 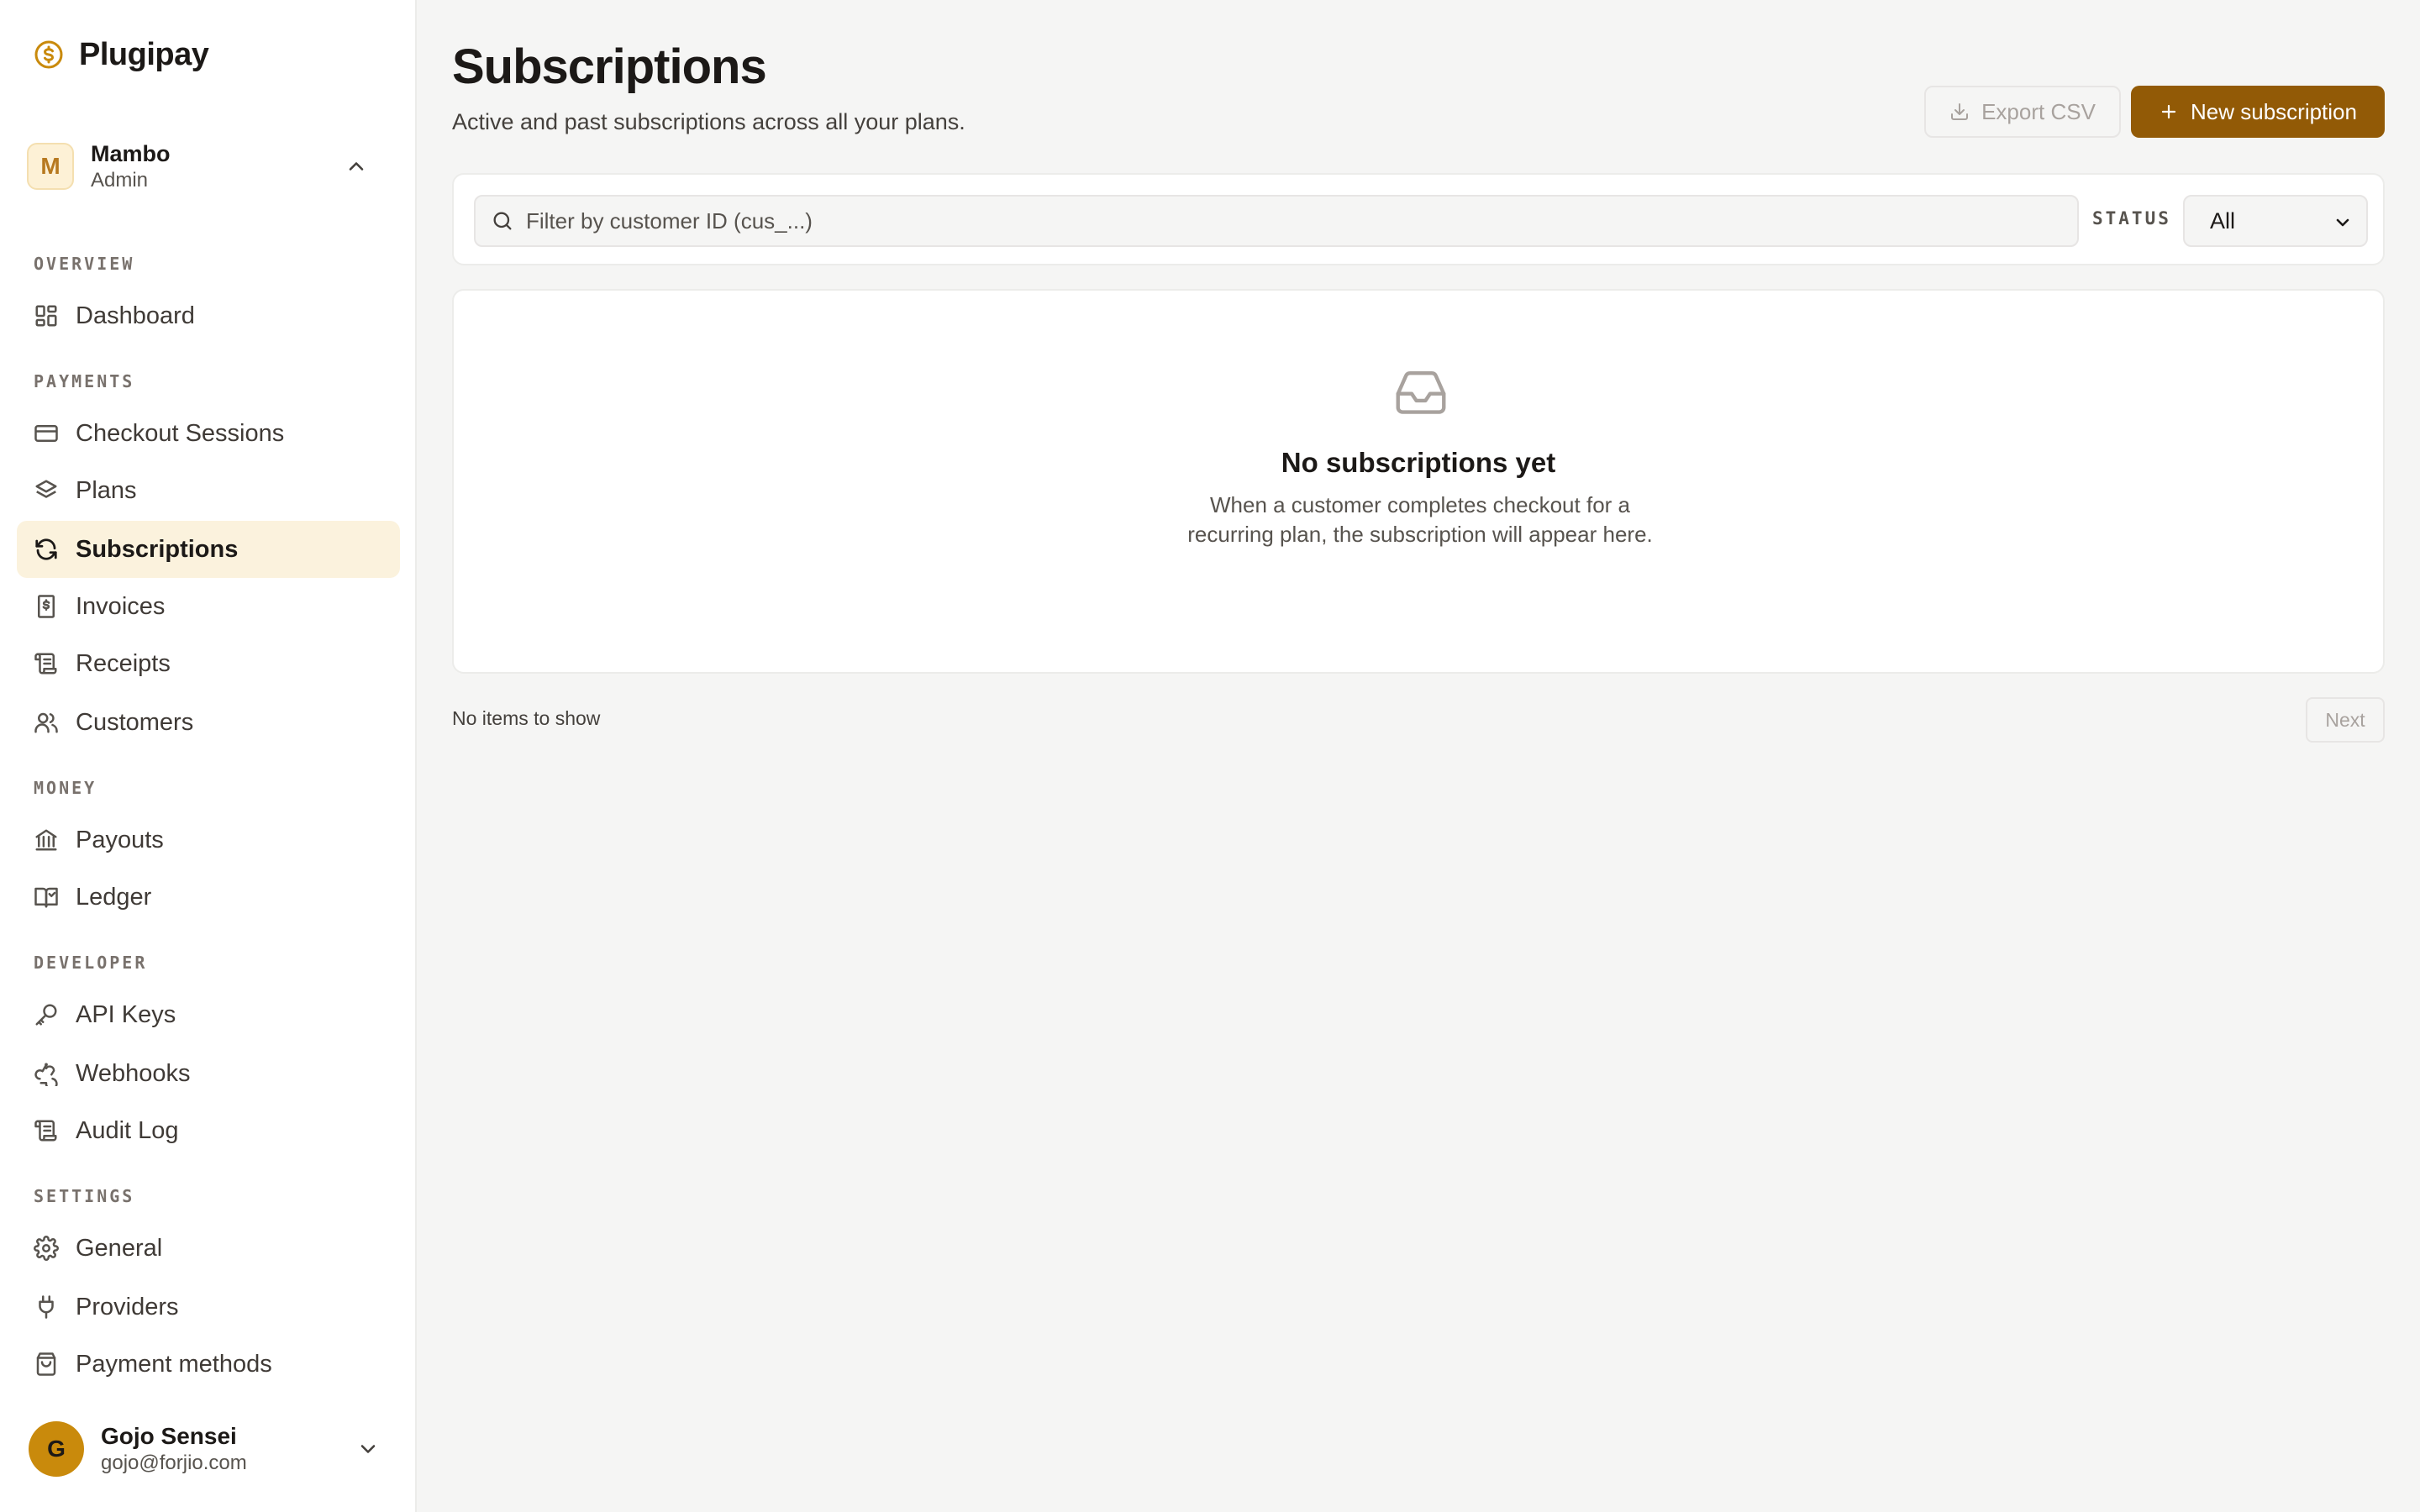 What do you see at coordinates (128, 1130) in the screenshot?
I see `sidebar-item-label: Audit Log` at bounding box center [128, 1130].